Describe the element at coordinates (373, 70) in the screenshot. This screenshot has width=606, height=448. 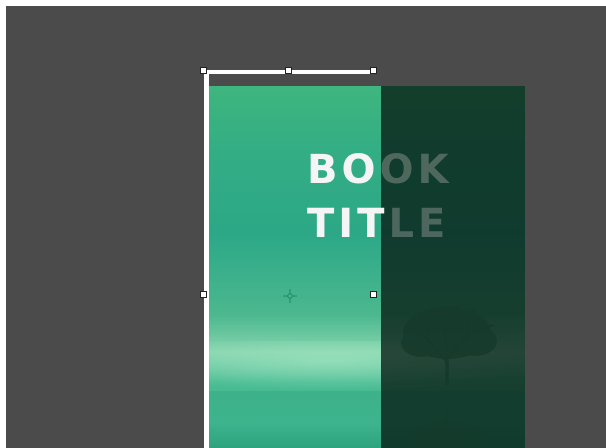
I see `handle-top-right-icon` at that location.